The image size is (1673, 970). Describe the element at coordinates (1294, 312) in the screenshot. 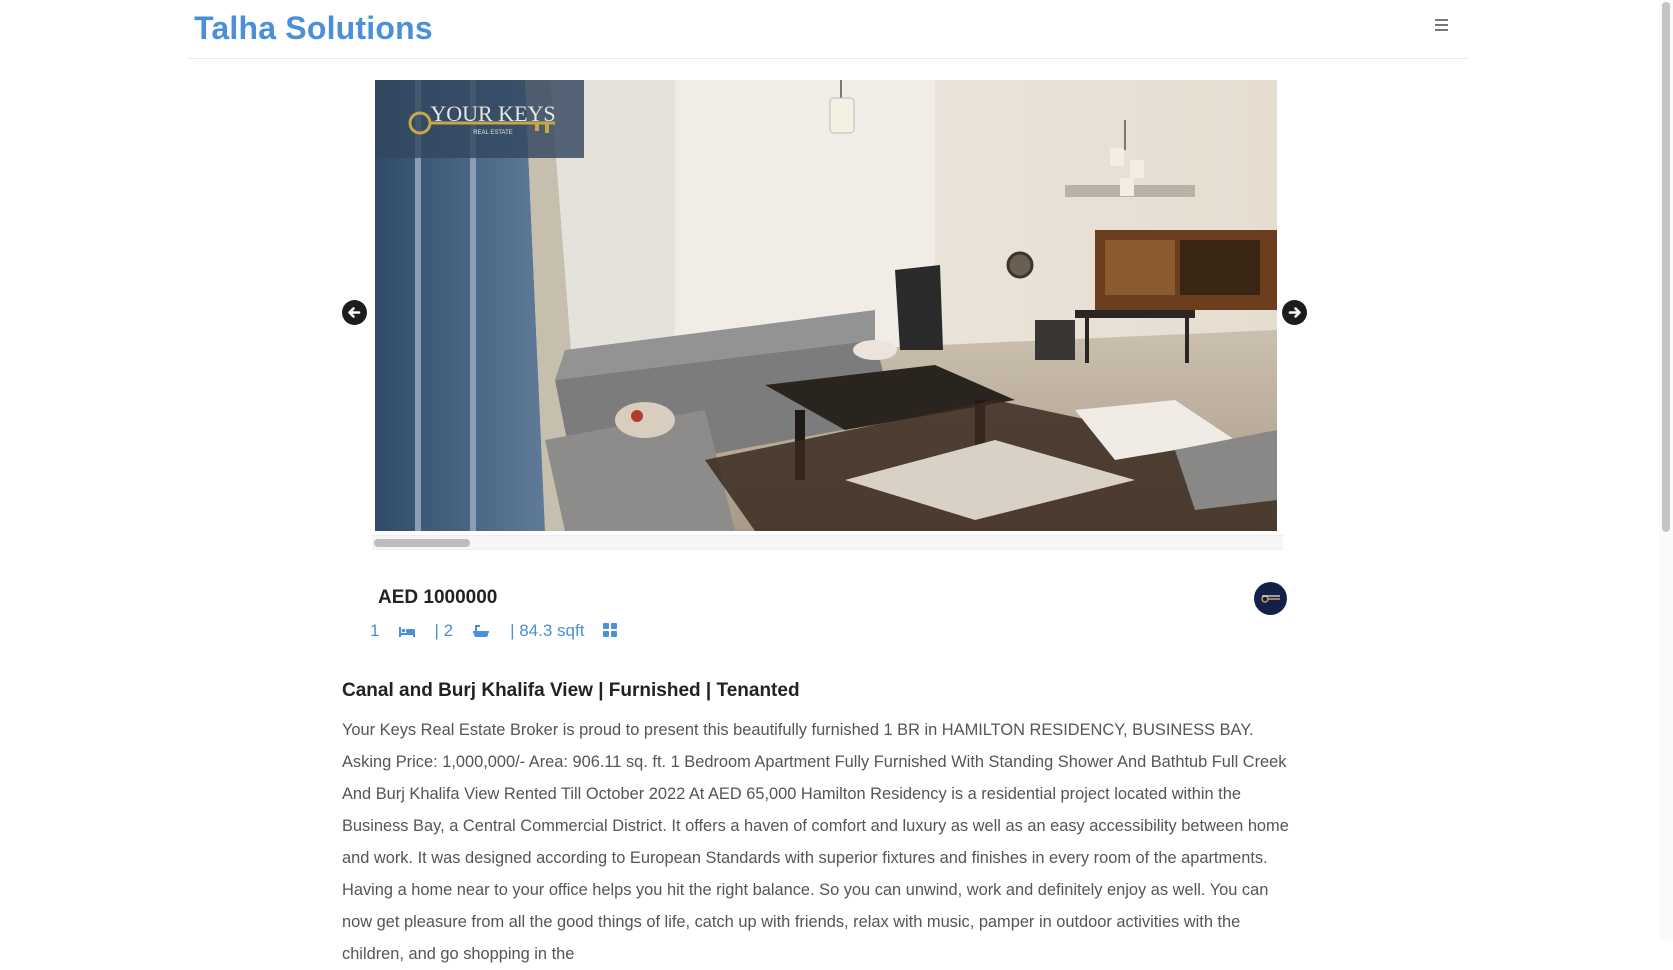

I see `arrow-right-icon` at that location.